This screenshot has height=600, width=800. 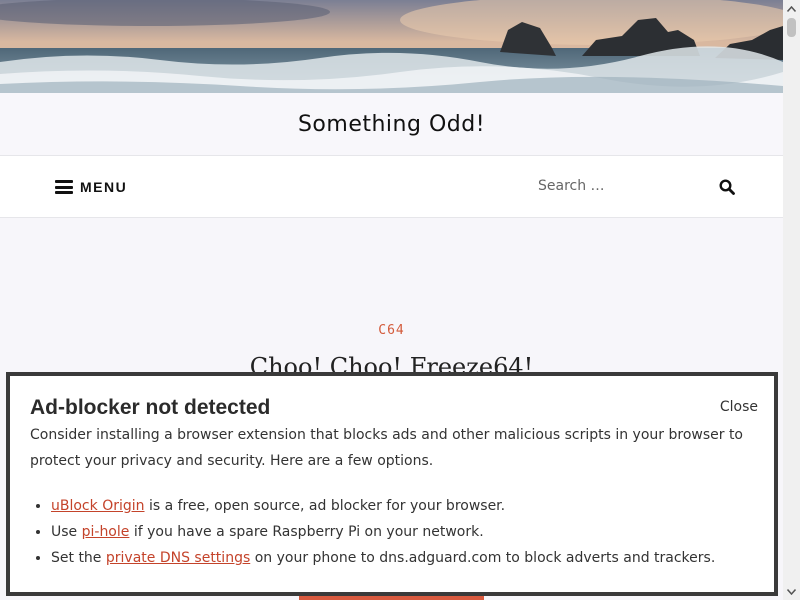 What do you see at coordinates (791, 591) in the screenshot?
I see `scroll-down-arrow-icon` at bounding box center [791, 591].